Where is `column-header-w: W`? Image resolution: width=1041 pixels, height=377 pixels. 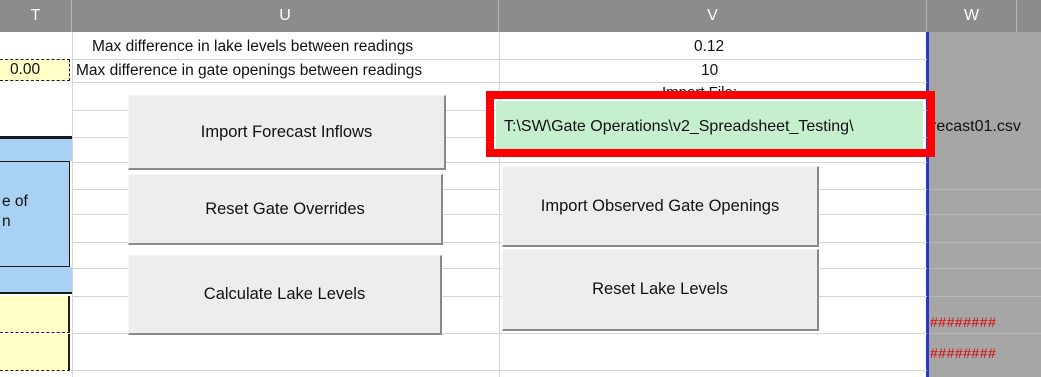 column-header-w: W is located at coordinates (972, 16).